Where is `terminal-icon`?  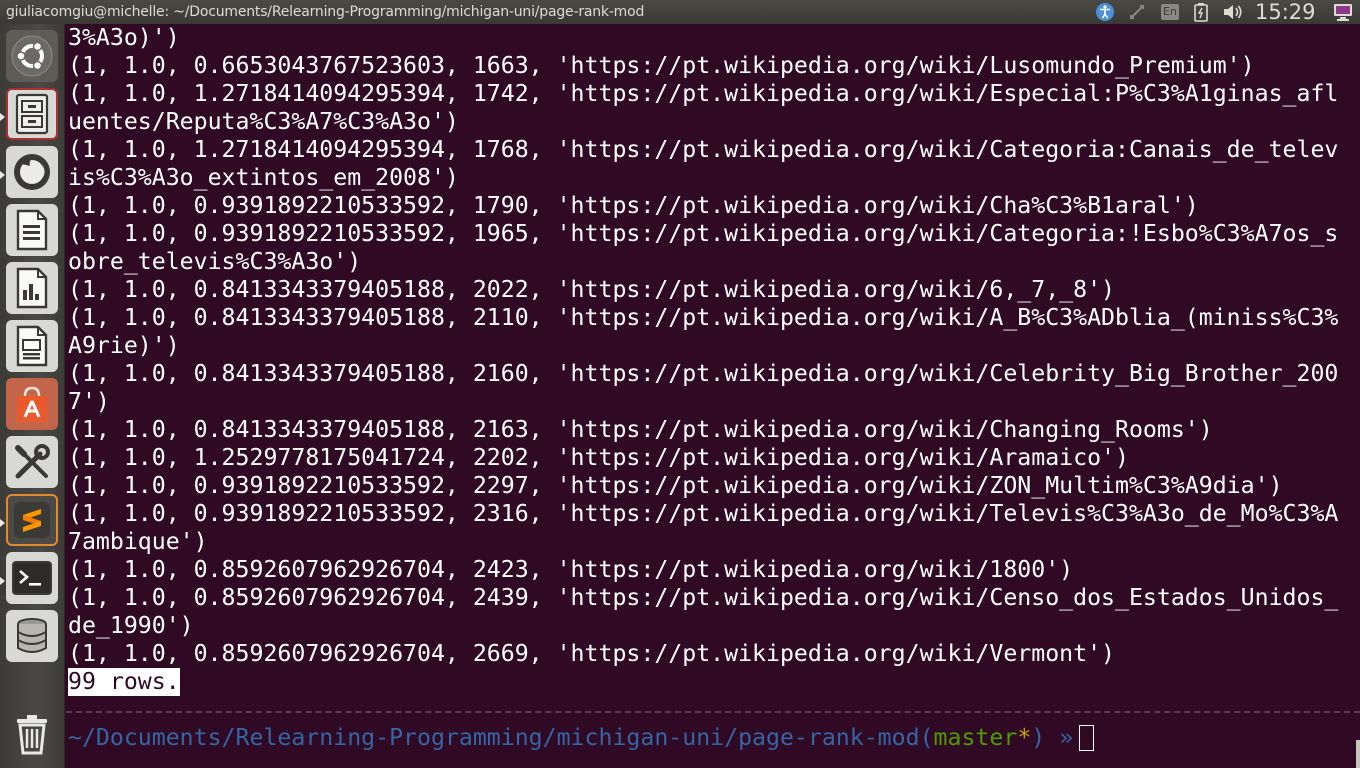
terminal-icon is located at coordinates (32, 578).